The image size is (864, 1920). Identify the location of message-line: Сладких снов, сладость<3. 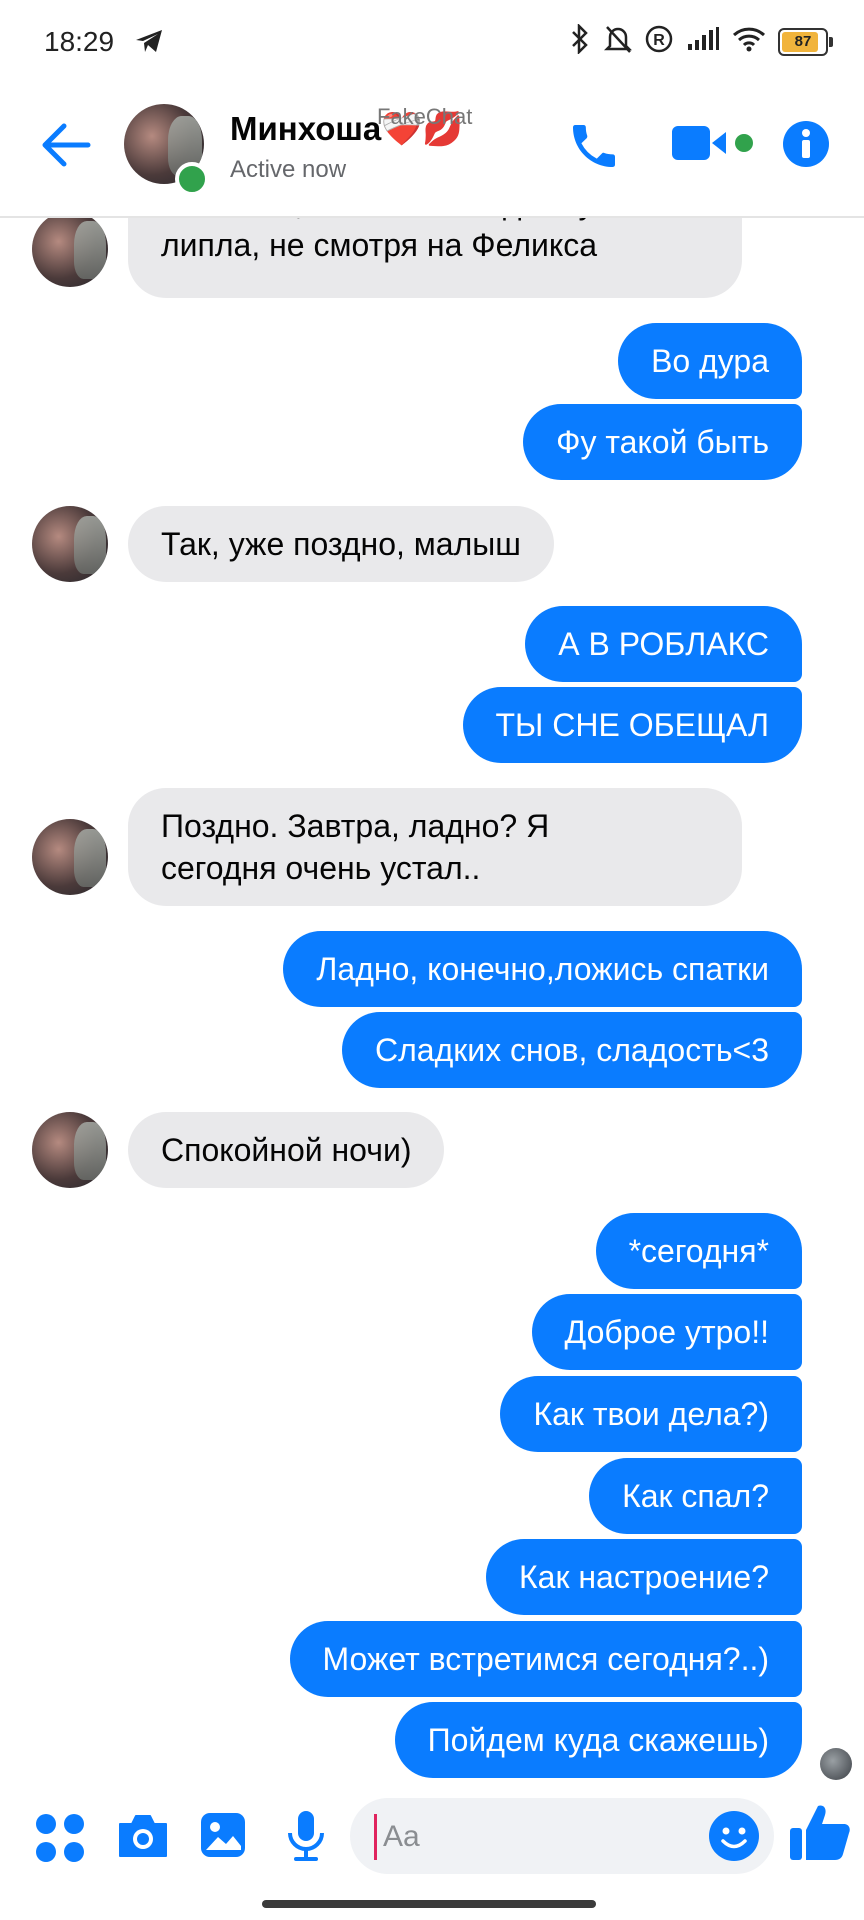
(571, 1050).